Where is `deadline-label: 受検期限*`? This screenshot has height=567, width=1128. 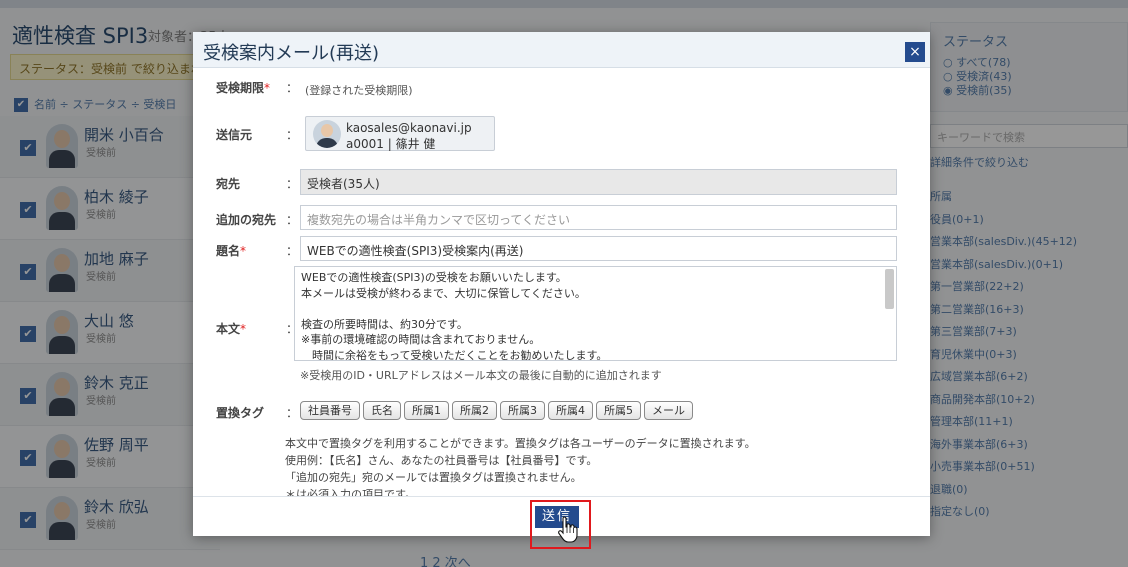
deadline-label: 受検期限* is located at coordinates (243, 88).